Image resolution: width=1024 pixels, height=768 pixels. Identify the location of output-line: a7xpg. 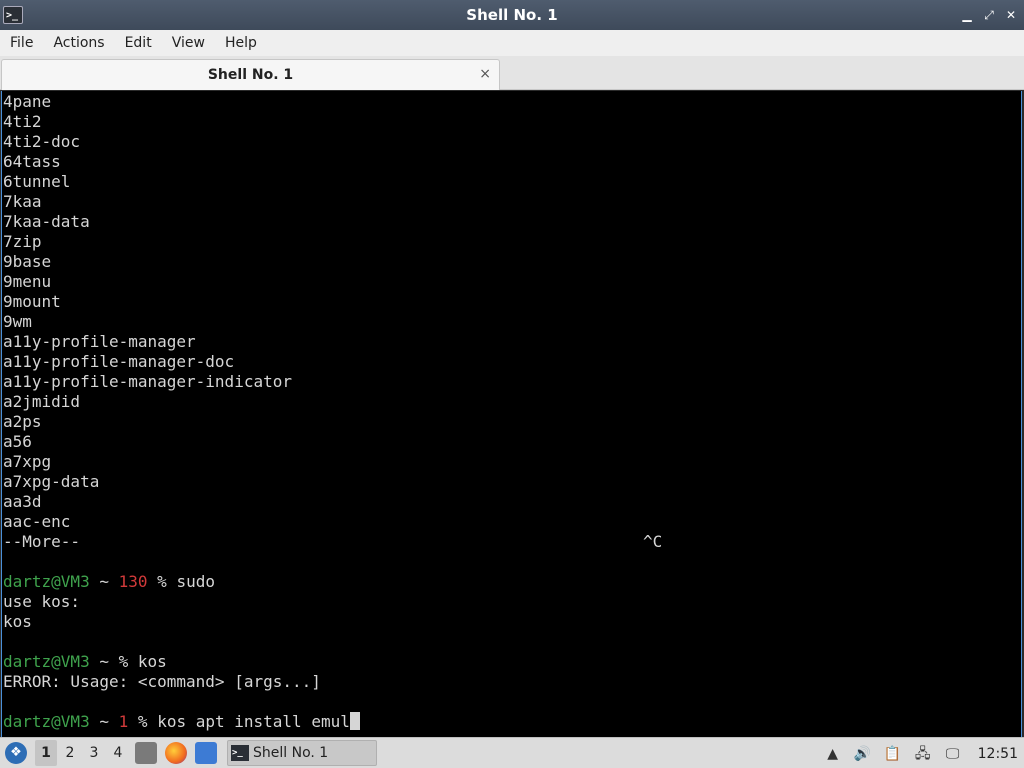
(27, 461).